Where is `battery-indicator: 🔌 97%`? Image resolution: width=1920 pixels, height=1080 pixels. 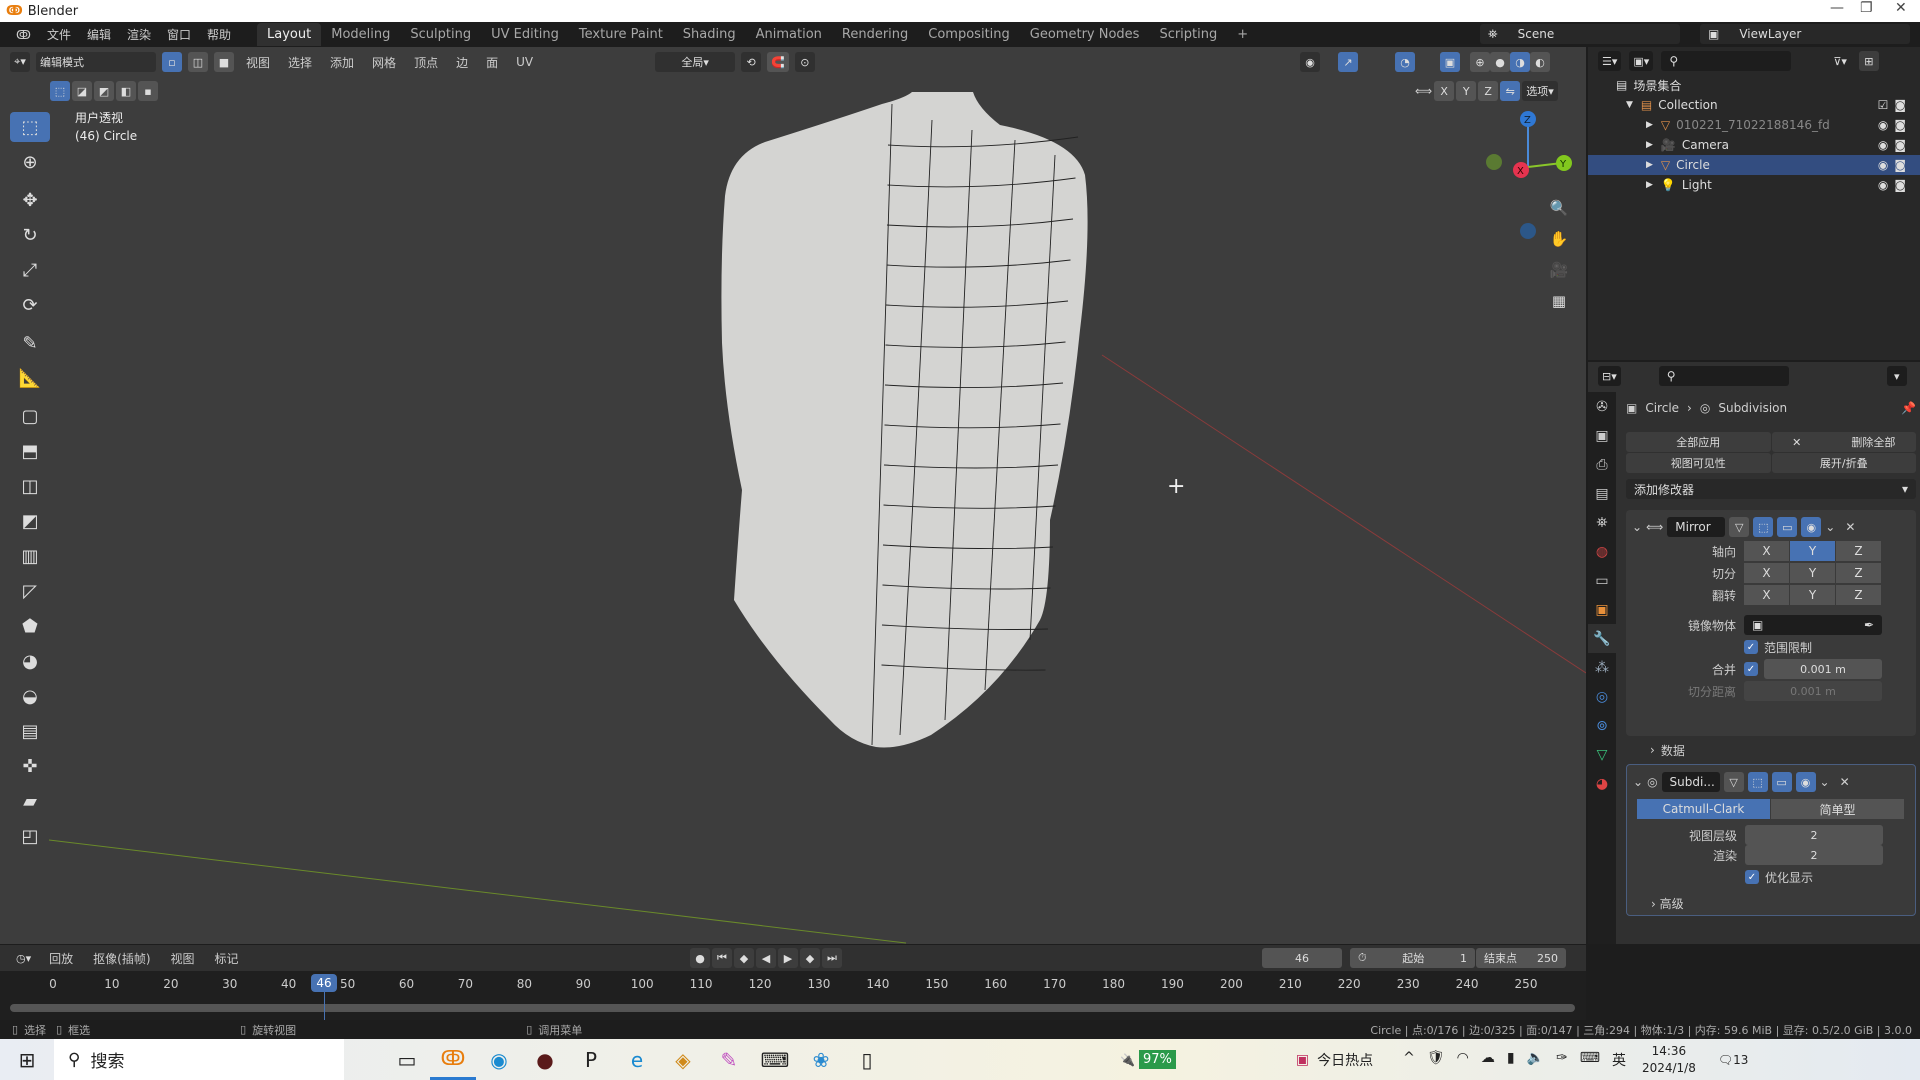
battery-indicator: 🔌 97% is located at coordinates (1148, 1059).